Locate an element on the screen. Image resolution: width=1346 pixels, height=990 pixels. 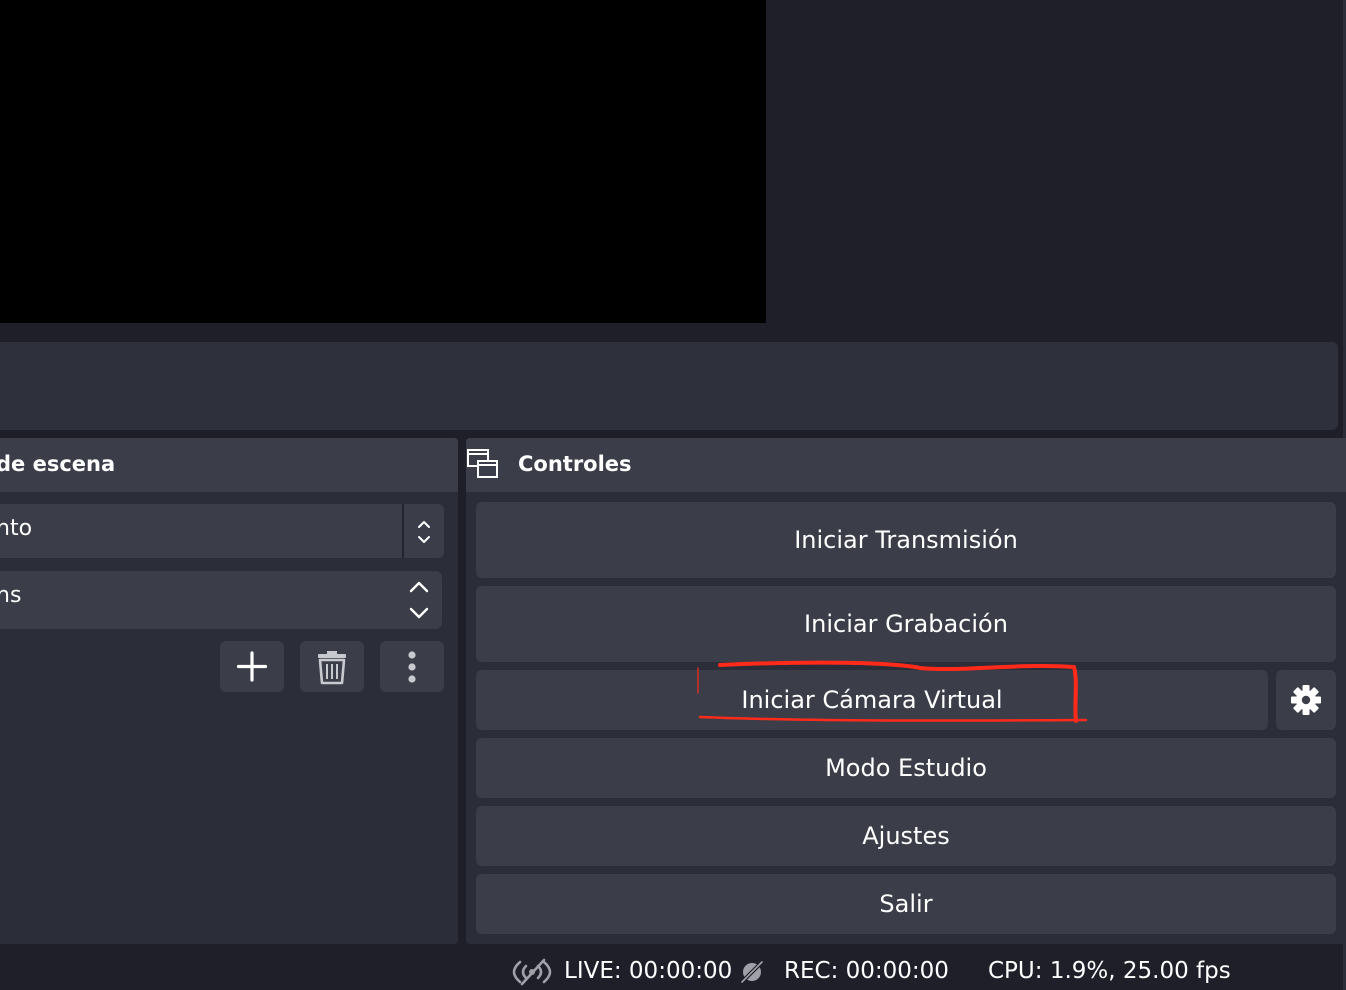
combo-divider is located at coordinates (403, 531).